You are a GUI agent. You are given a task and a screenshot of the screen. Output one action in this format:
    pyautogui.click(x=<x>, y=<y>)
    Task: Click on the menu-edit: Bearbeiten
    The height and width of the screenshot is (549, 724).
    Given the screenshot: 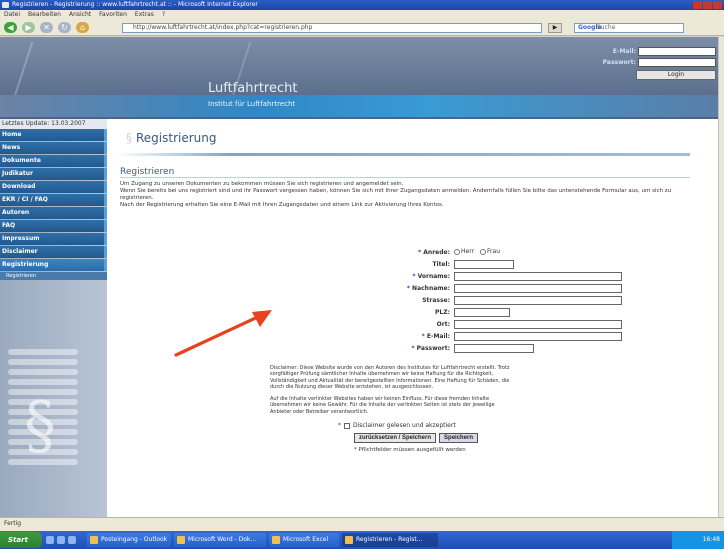 What is the action you would take?
    pyautogui.click(x=44, y=15)
    